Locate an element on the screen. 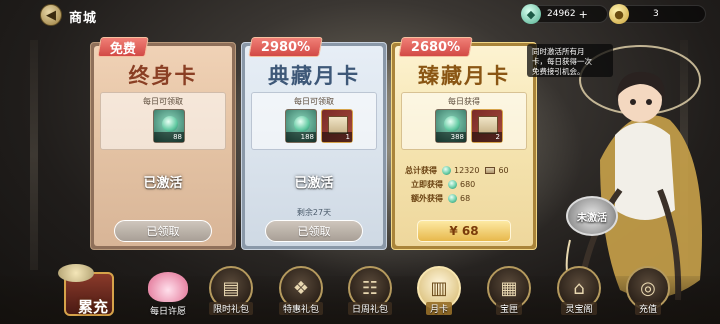 The height and width of the screenshot is (324, 720). jade-currency: ◆ 24962 + is located at coordinates (564, 14).